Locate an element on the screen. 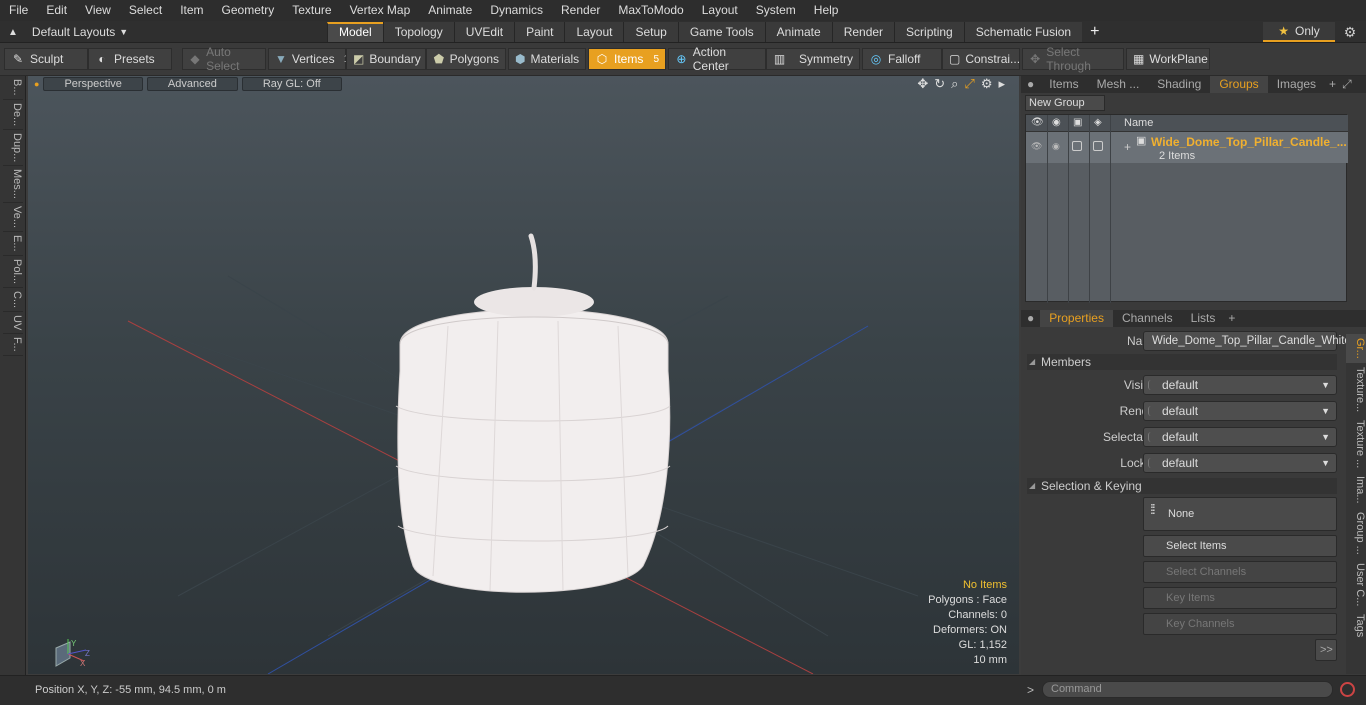 This screenshot has width=1366, height=705. tab-setup: Setup is located at coordinates (650, 32).